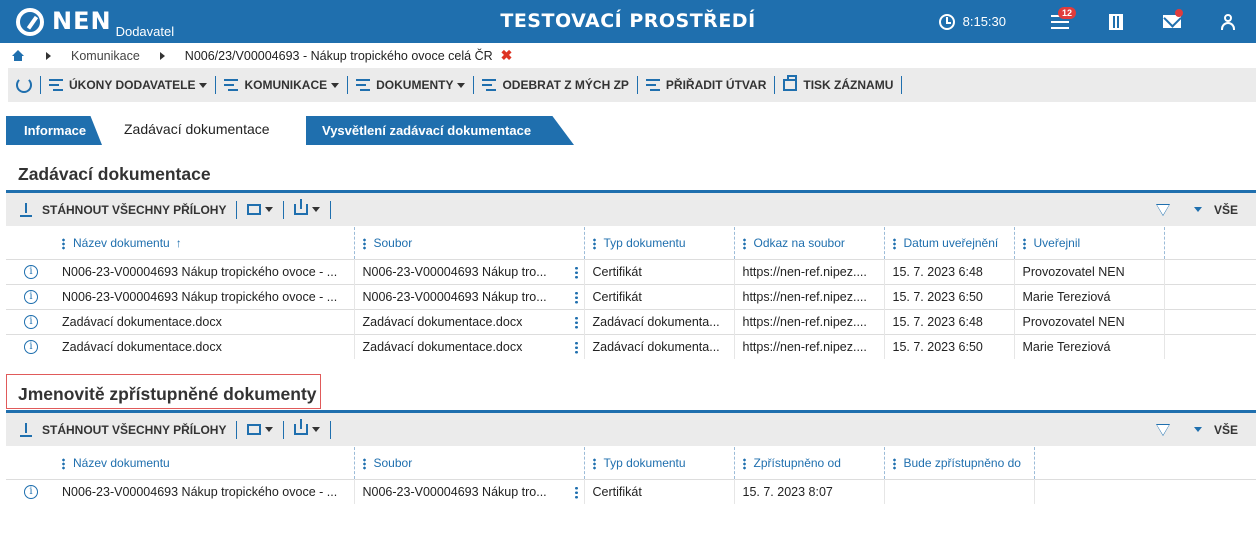  I want to click on tisk-zaznamu-button: TISK ZÁZNAMU, so click(839, 84).